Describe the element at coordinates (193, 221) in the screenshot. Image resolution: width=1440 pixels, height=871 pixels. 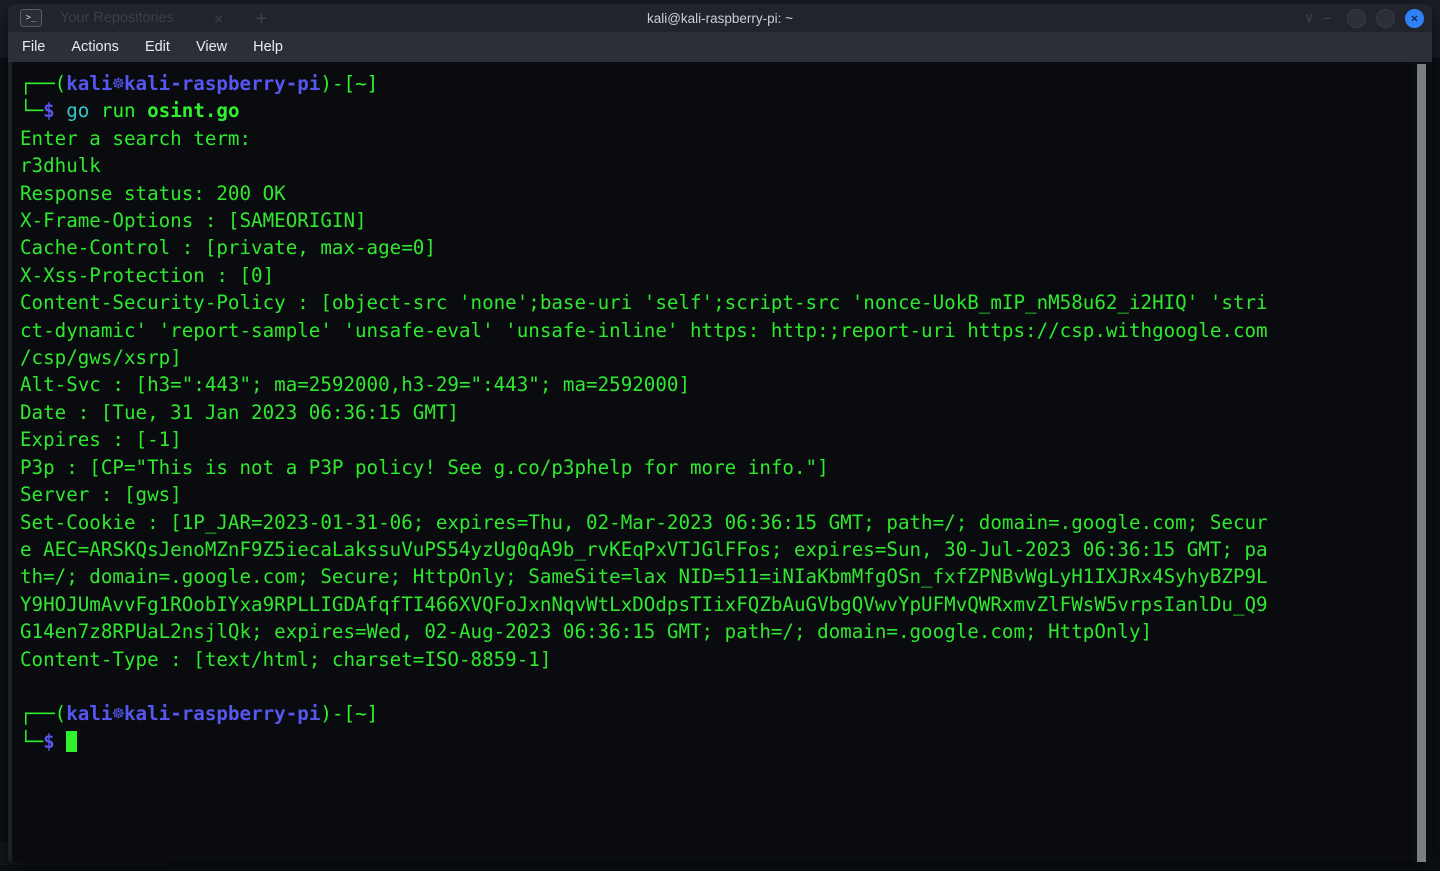
I see `output-line: X-Frame-Options : [SAMEORIGIN]` at that location.